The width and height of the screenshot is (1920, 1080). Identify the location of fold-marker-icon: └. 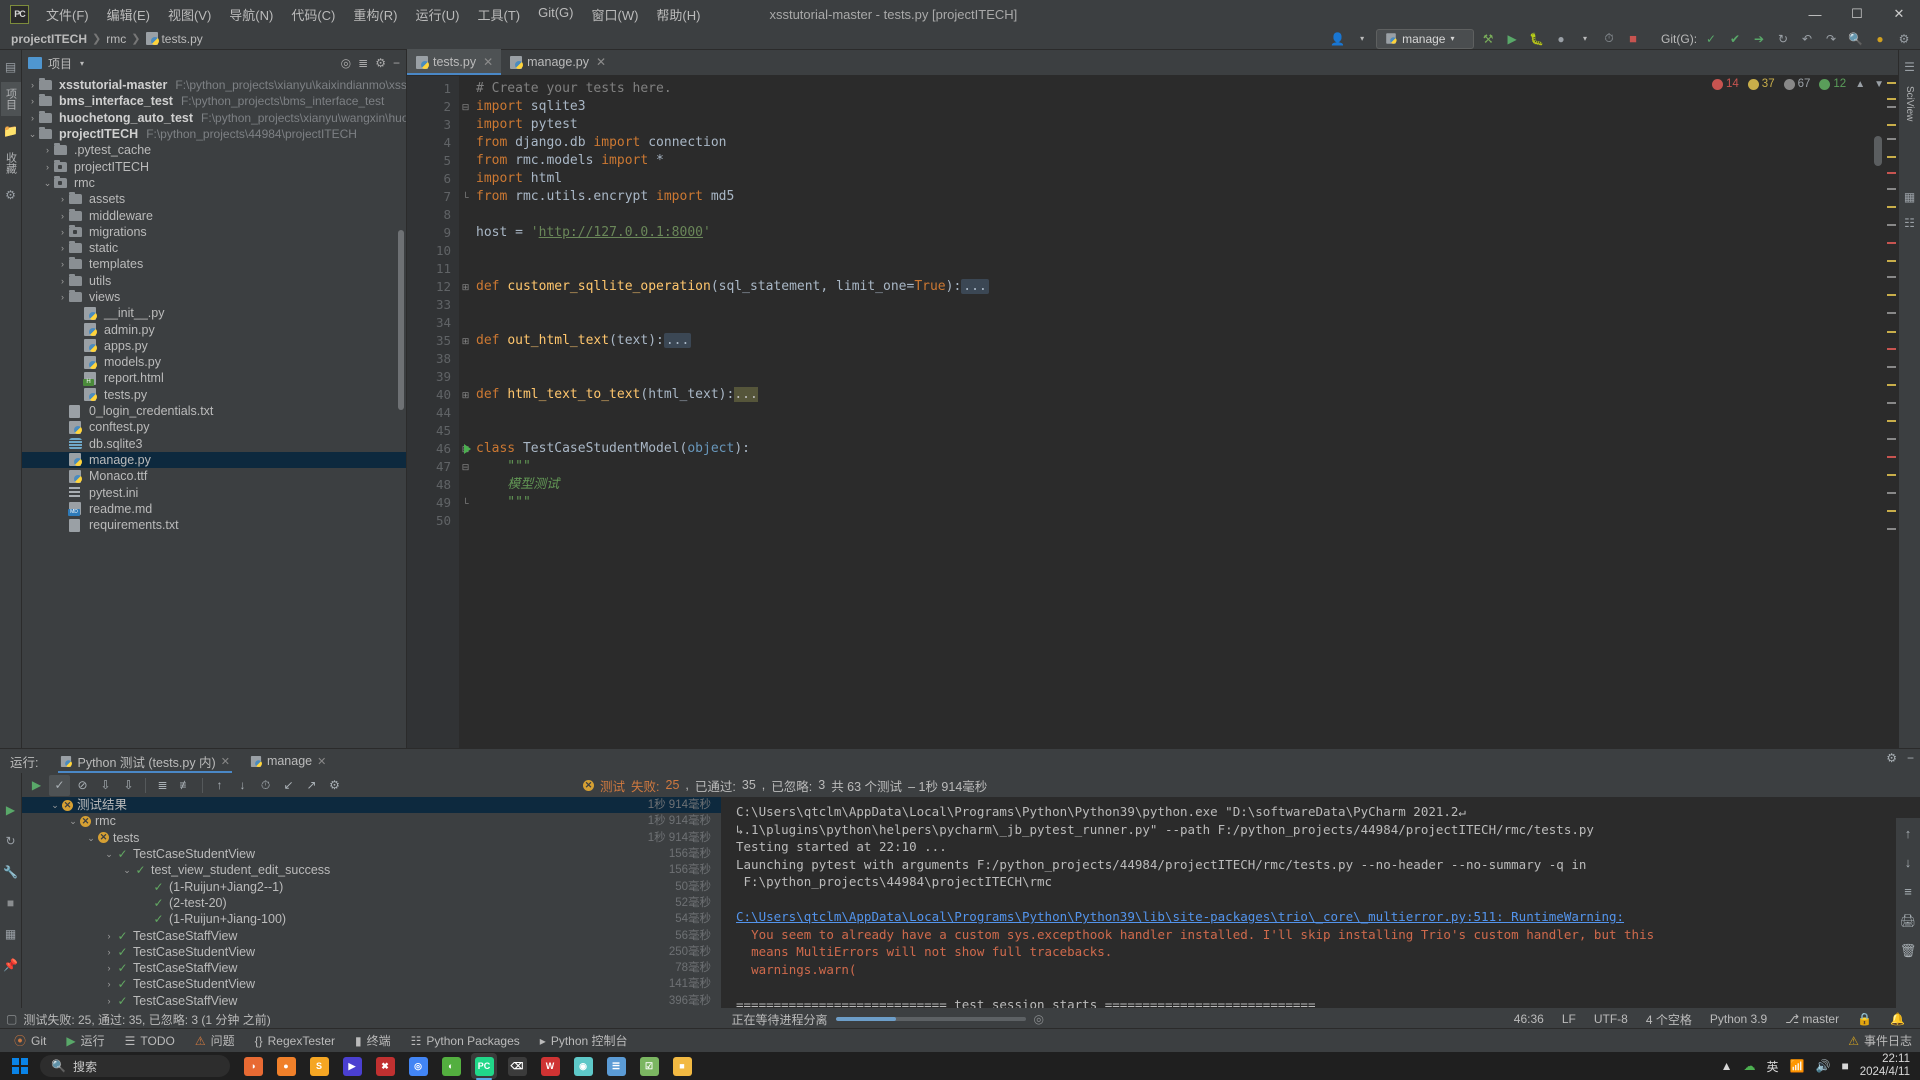
(465, 197).